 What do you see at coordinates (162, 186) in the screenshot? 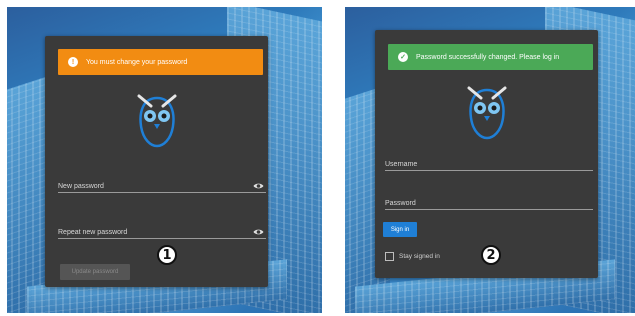
I see `new-password-field: New password` at bounding box center [162, 186].